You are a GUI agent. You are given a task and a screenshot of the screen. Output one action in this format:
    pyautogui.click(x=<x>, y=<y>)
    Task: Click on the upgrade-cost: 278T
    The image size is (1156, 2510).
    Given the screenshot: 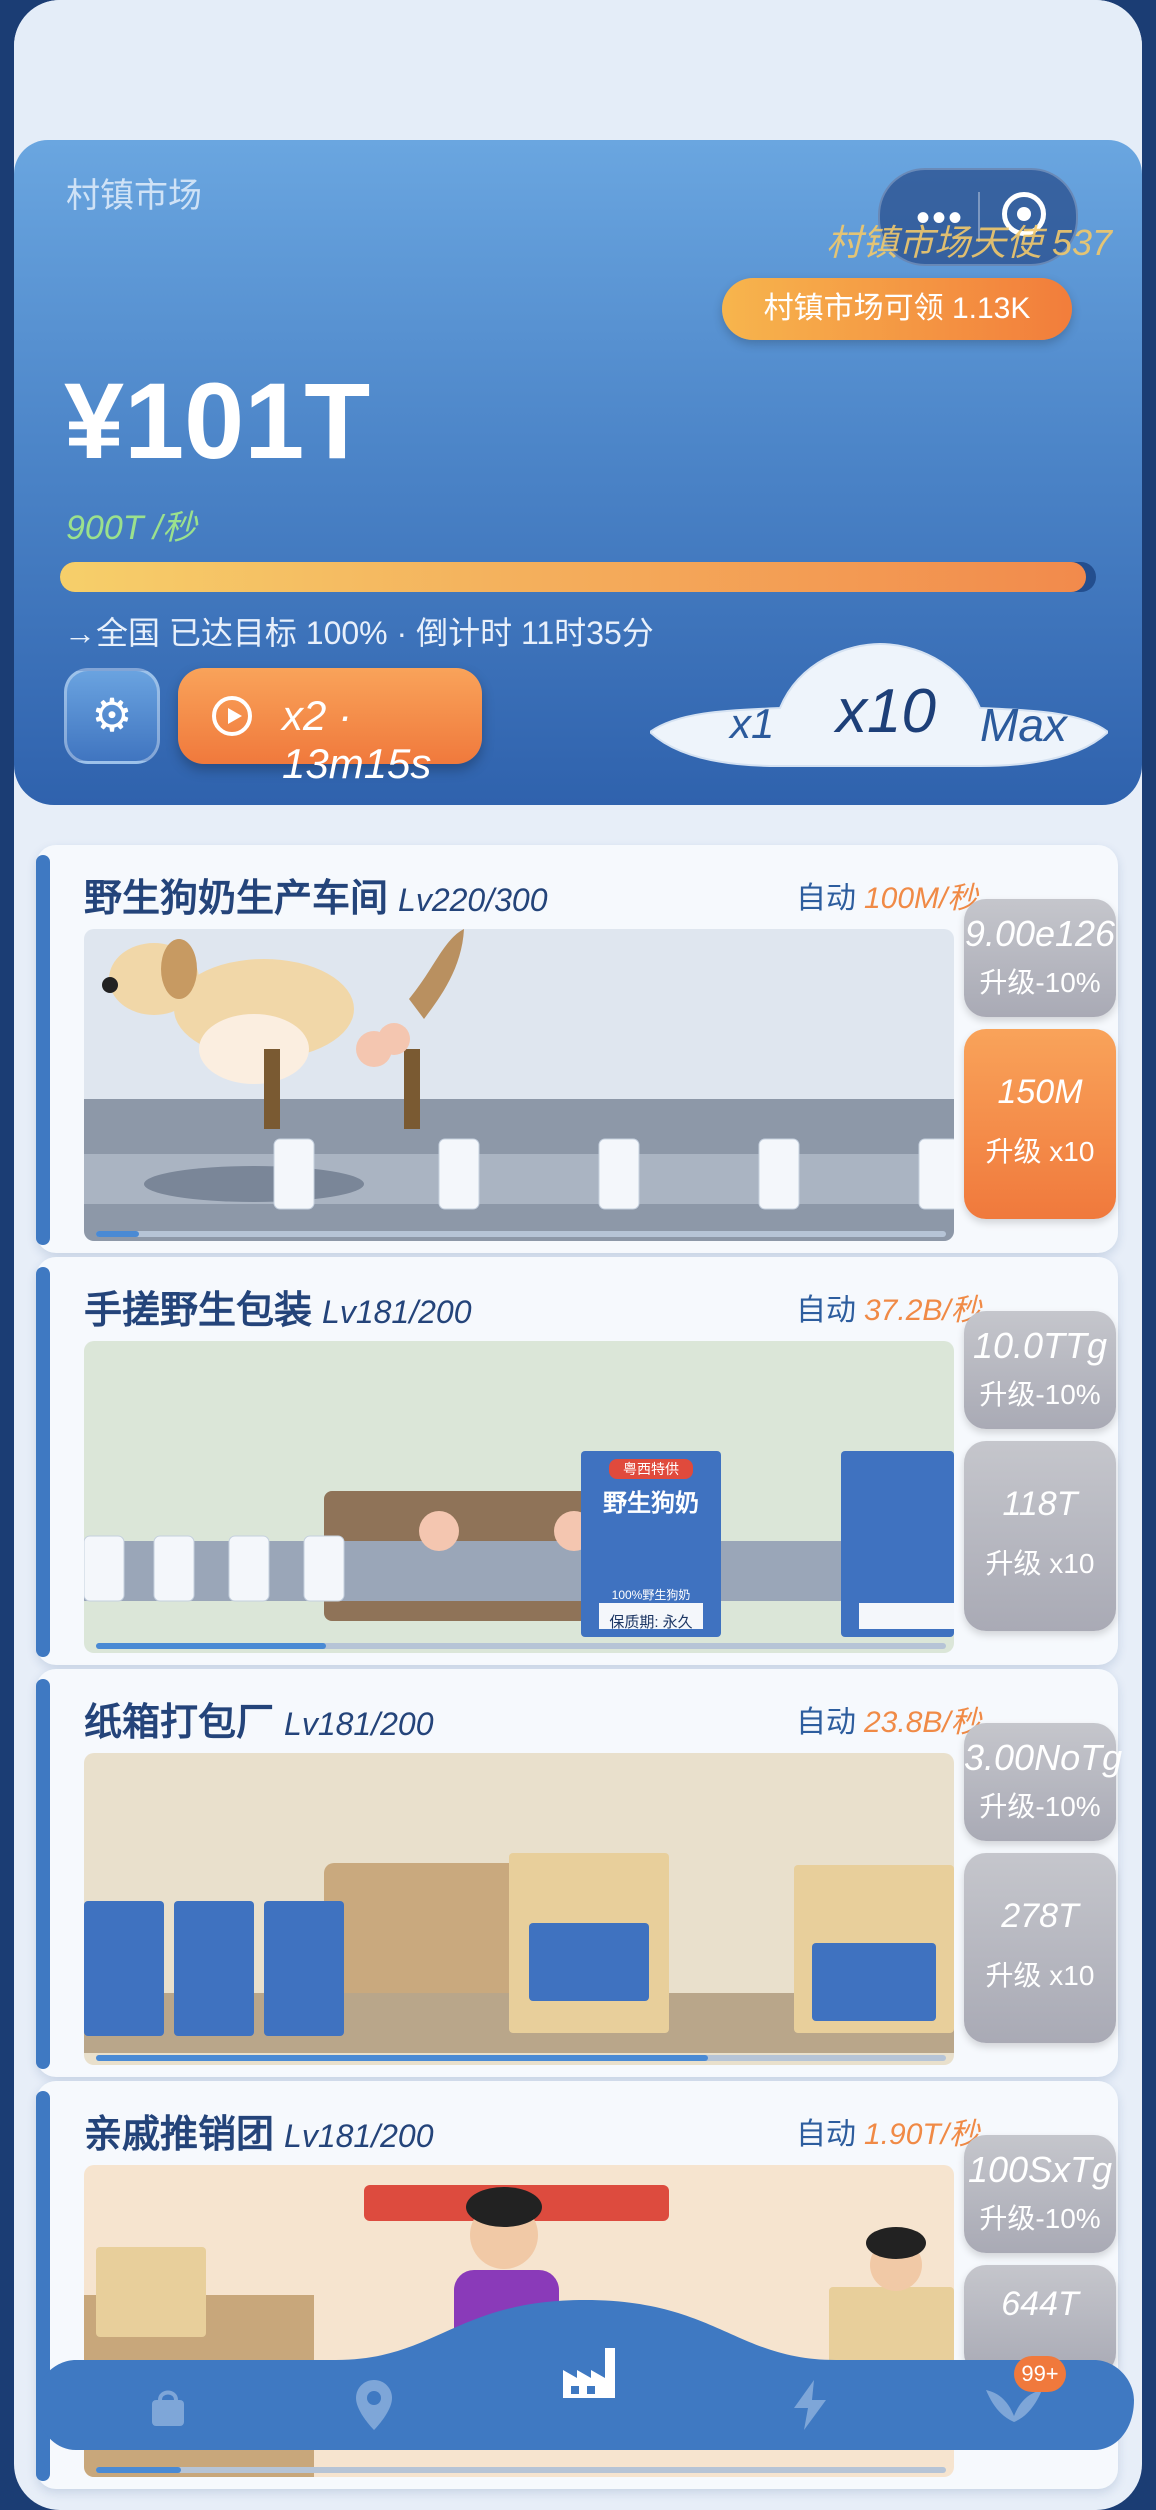 What is the action you would take?
    pyautogui.click(x=1040, y=1916)
    